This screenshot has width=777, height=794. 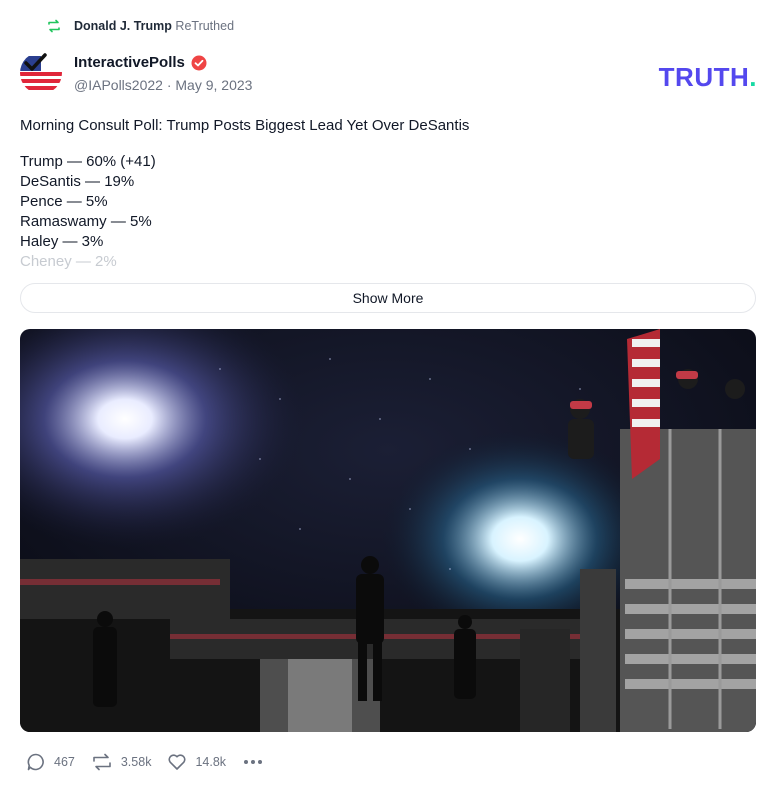 I want to click on reply-count: 467, so click(x=64, y=762).